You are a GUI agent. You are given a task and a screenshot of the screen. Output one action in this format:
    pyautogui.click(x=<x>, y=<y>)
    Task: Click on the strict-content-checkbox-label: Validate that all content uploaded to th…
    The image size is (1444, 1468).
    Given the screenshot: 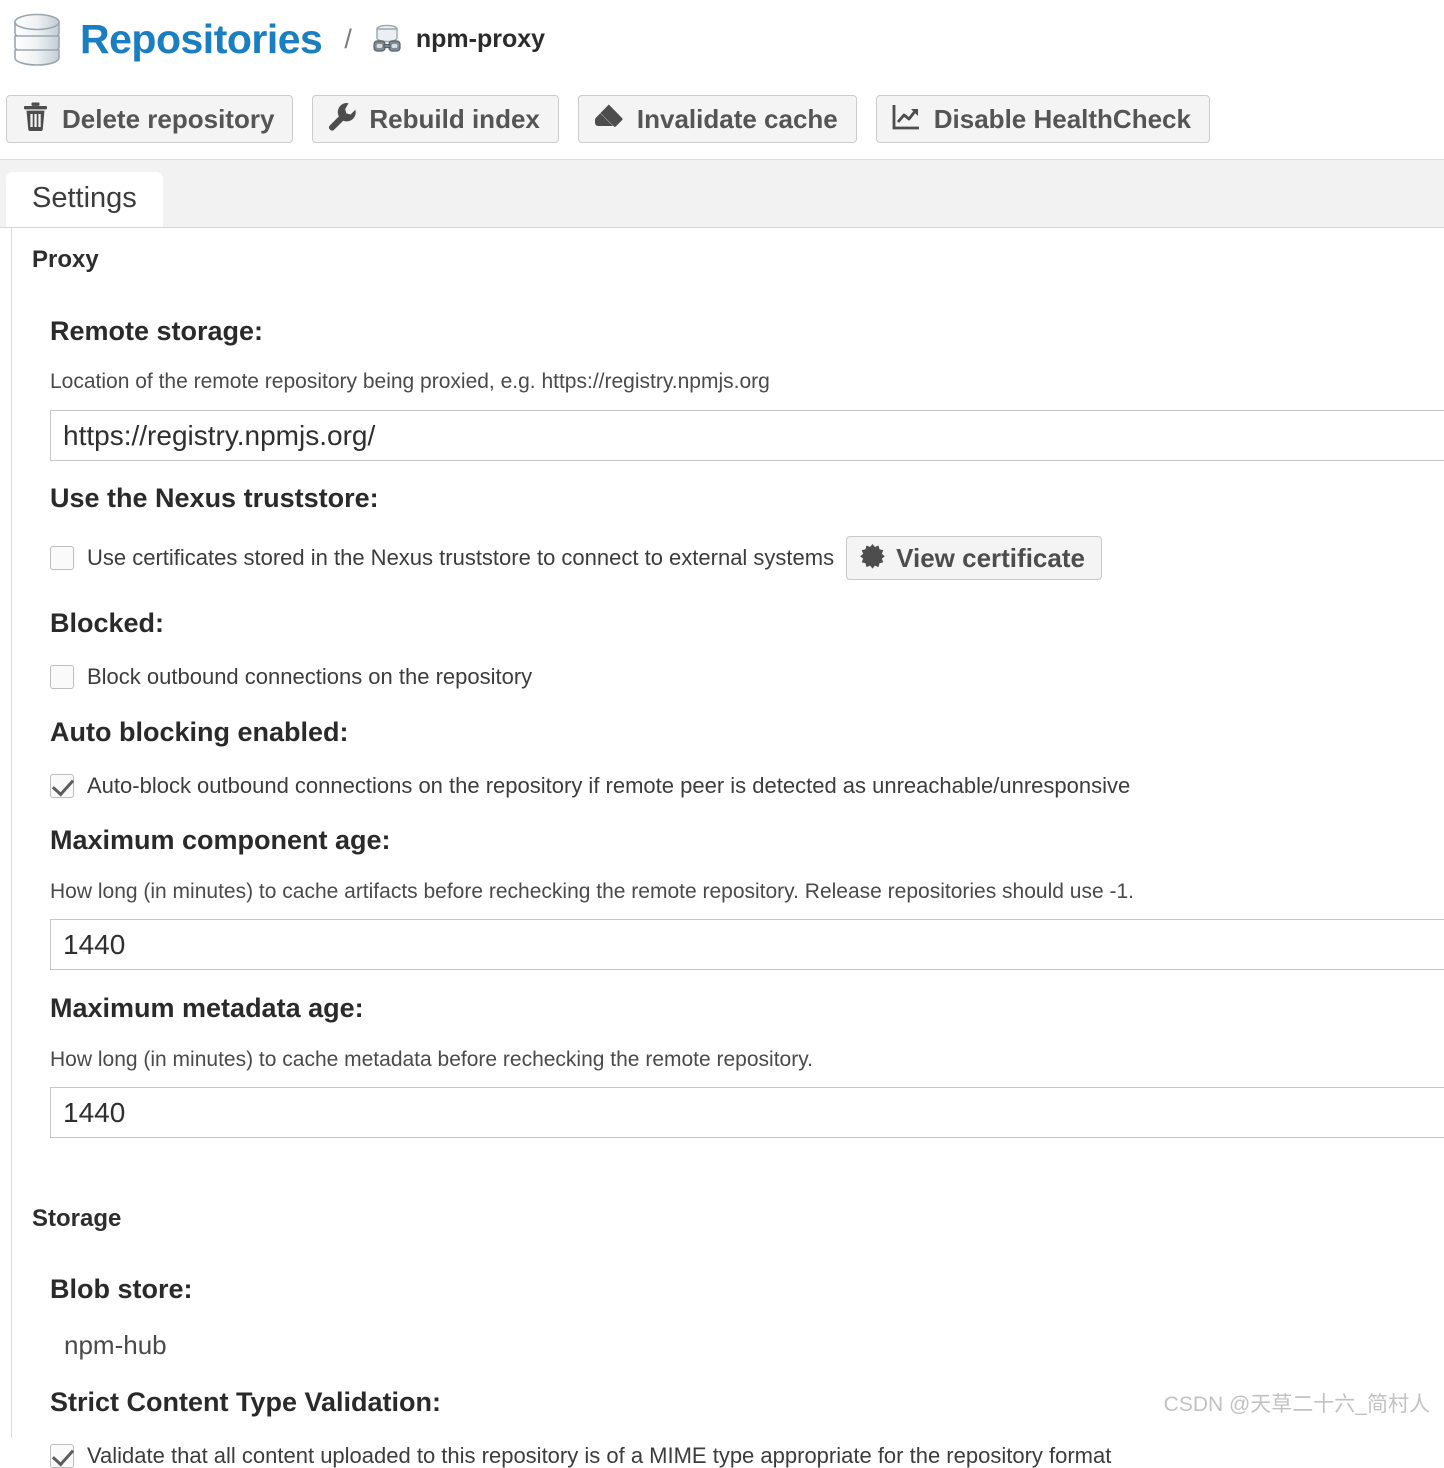 What is the action you would take?
    pyautogui.click(x=599, y=1455)
    